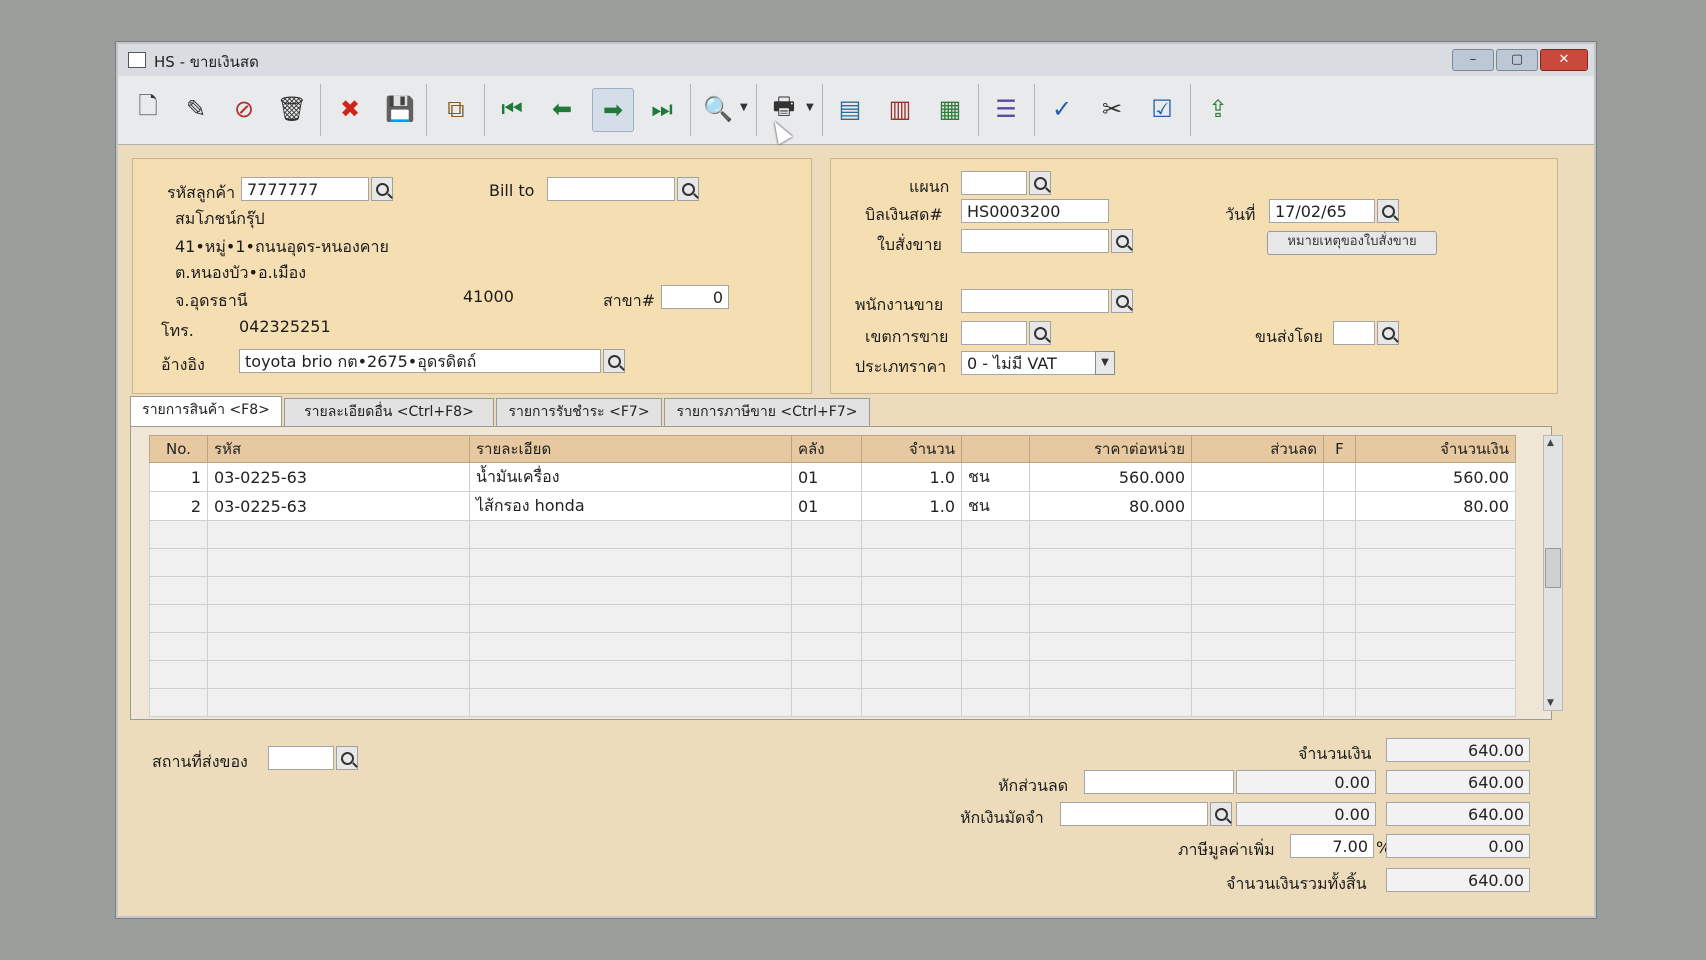 The height and width of the screenshot is (960, 1706). I want to click on col-description: รายละเอียด, so click(630, 449).